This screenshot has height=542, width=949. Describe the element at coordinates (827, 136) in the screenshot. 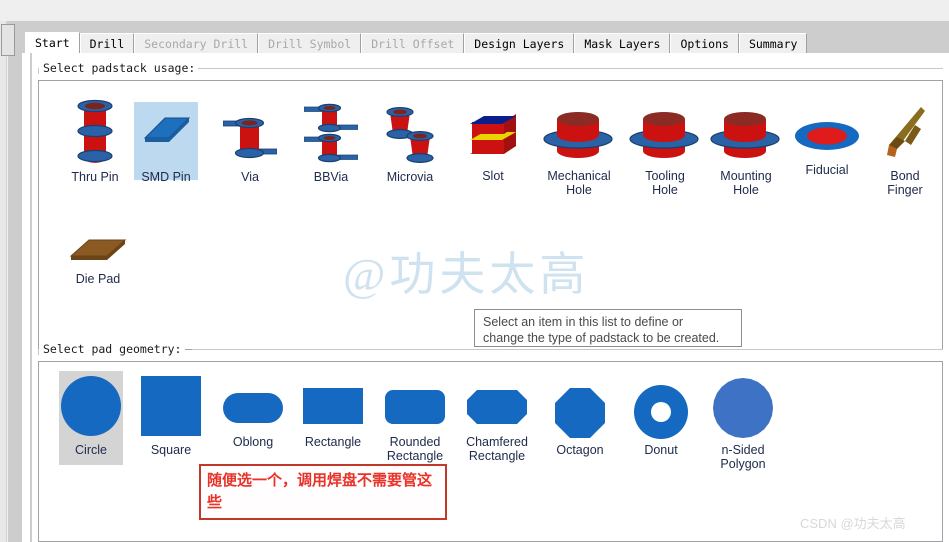

I see `fiducial-icon` at that location.